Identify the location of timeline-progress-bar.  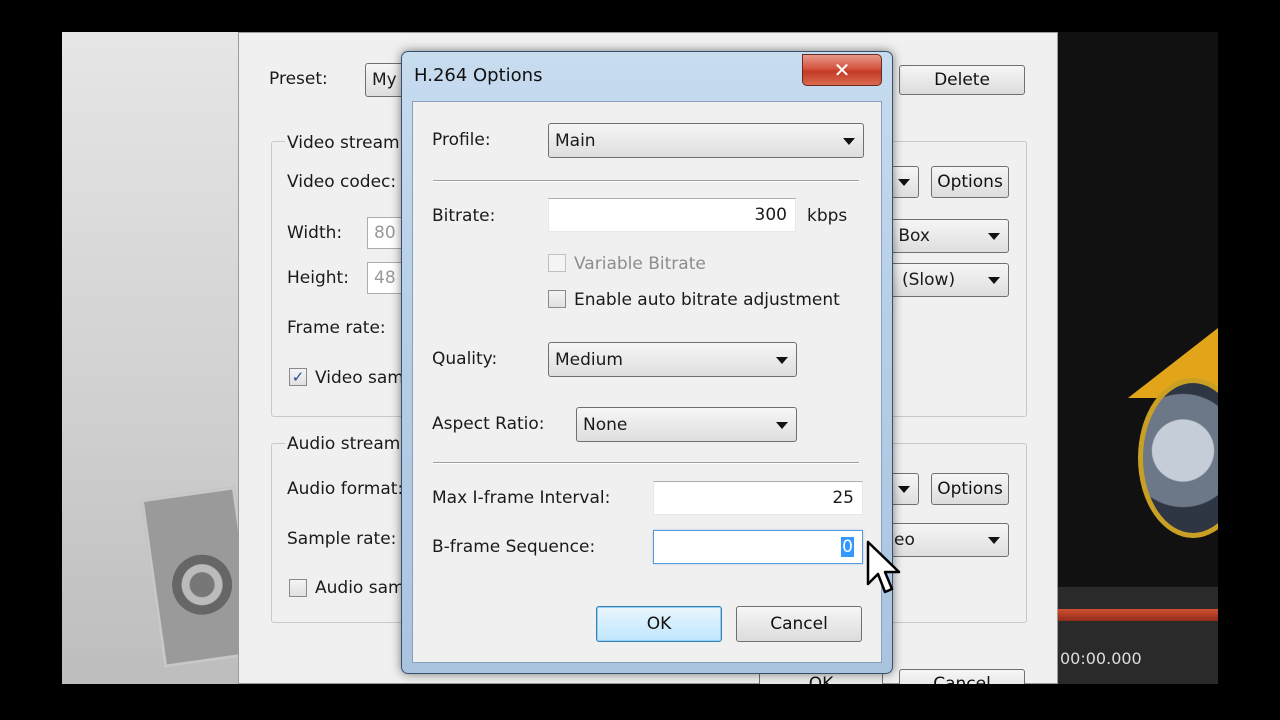
(1138, 615).